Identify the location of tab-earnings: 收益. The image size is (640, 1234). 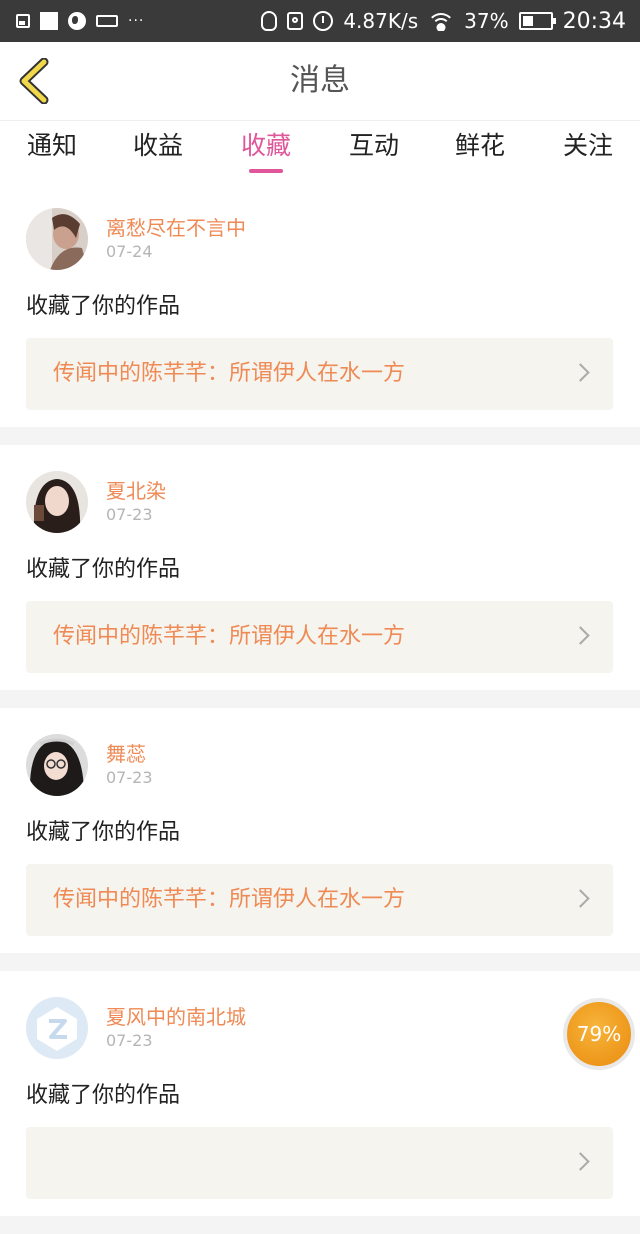
(158, 150).